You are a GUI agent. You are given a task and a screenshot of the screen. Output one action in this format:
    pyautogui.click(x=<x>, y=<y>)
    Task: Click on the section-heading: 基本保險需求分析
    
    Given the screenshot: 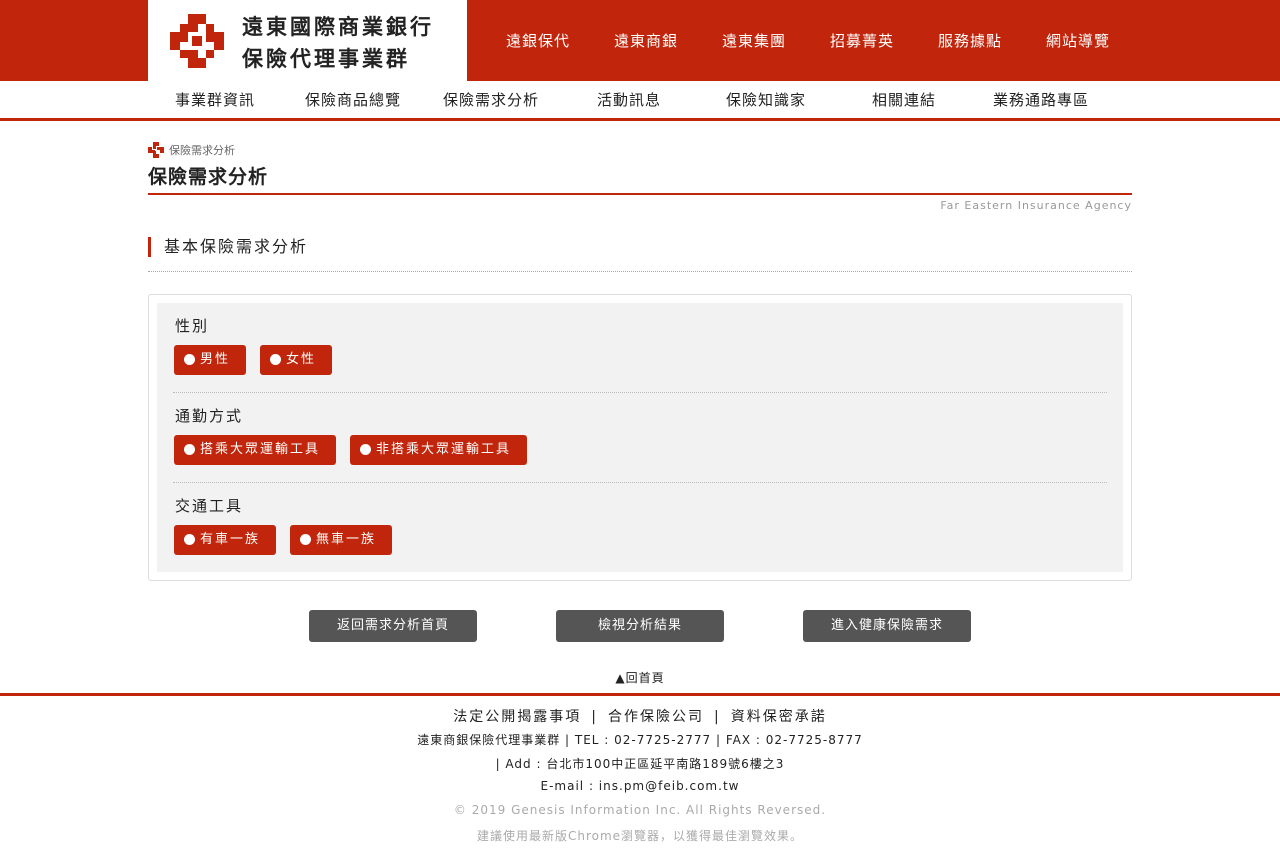 What is the action you would take?
    pyautogui.click(x=228, y=247)
    